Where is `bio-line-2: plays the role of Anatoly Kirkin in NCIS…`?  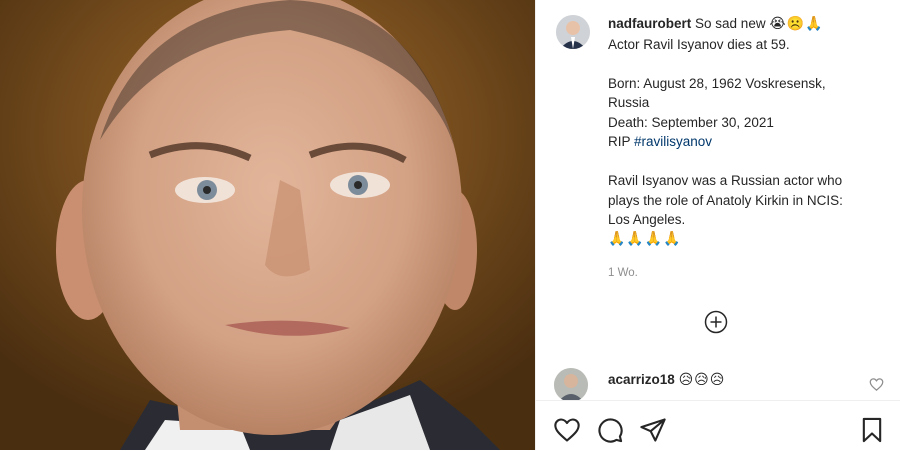 bio-line-2: plays the role of Anatoly Kirkin in NCIS… is located at coordinates (725, 200).